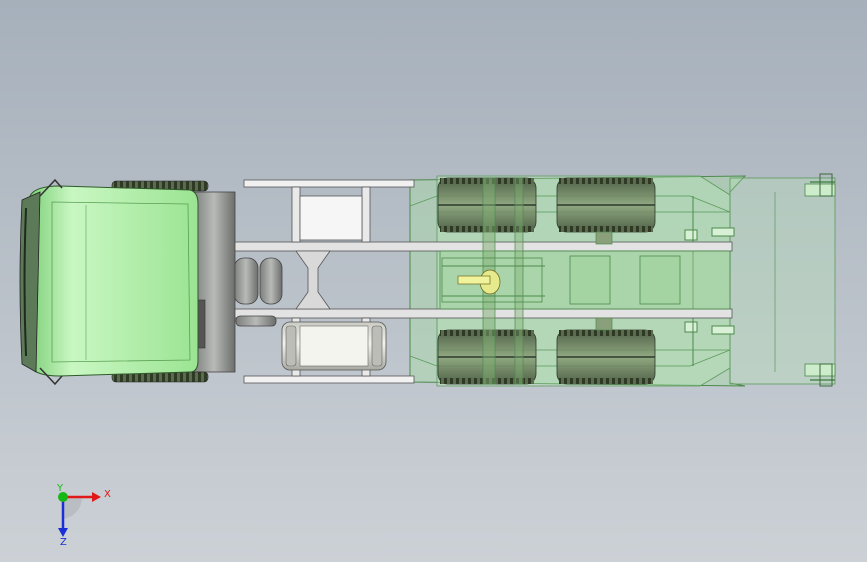  Describe the element at coordinates (60, 488) in the screenshot. I see `triad-y-label: Y` at that location.